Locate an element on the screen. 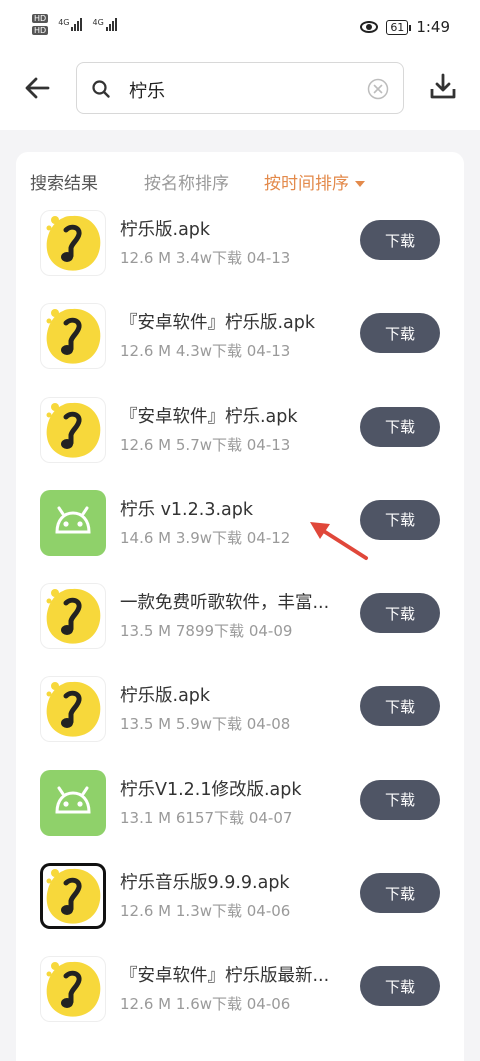  search-header: 柠乐 is located at coordinates (240, 94).